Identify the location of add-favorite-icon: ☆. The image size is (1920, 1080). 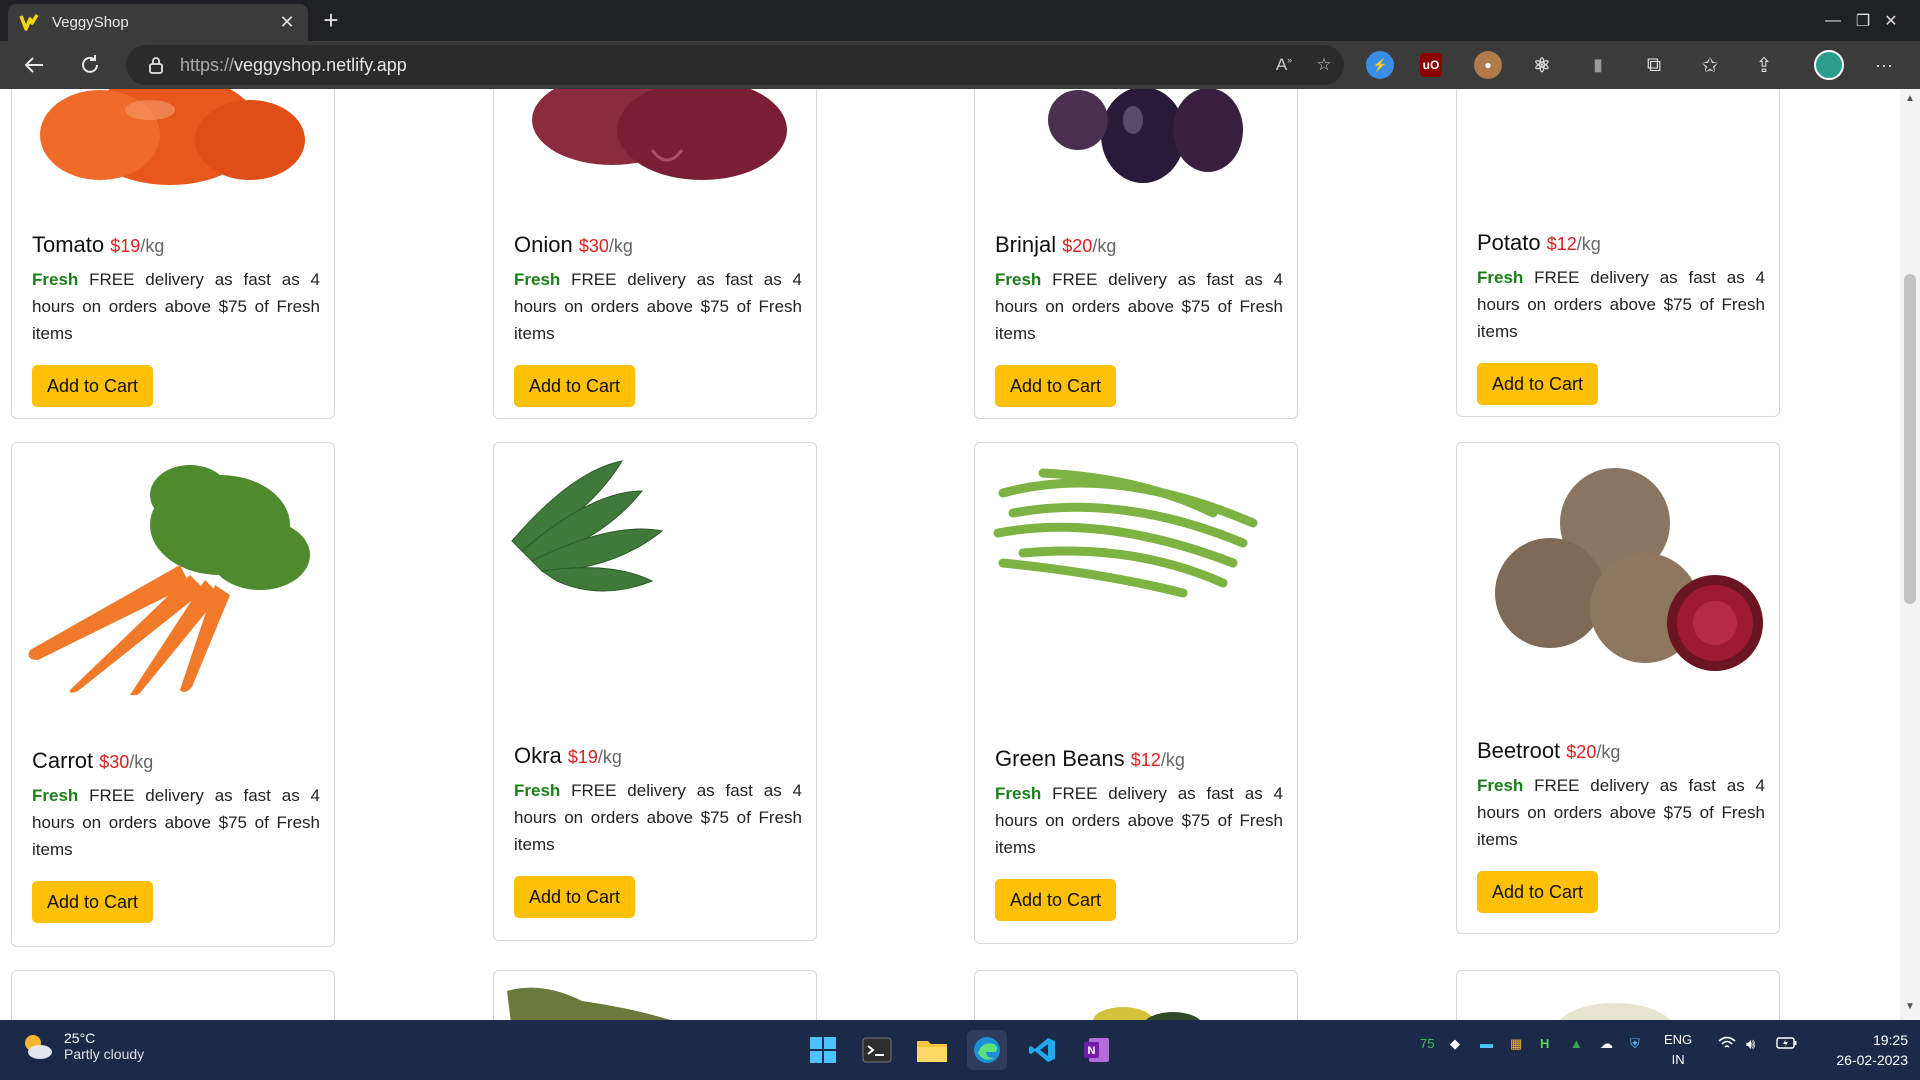
(1324, 65).